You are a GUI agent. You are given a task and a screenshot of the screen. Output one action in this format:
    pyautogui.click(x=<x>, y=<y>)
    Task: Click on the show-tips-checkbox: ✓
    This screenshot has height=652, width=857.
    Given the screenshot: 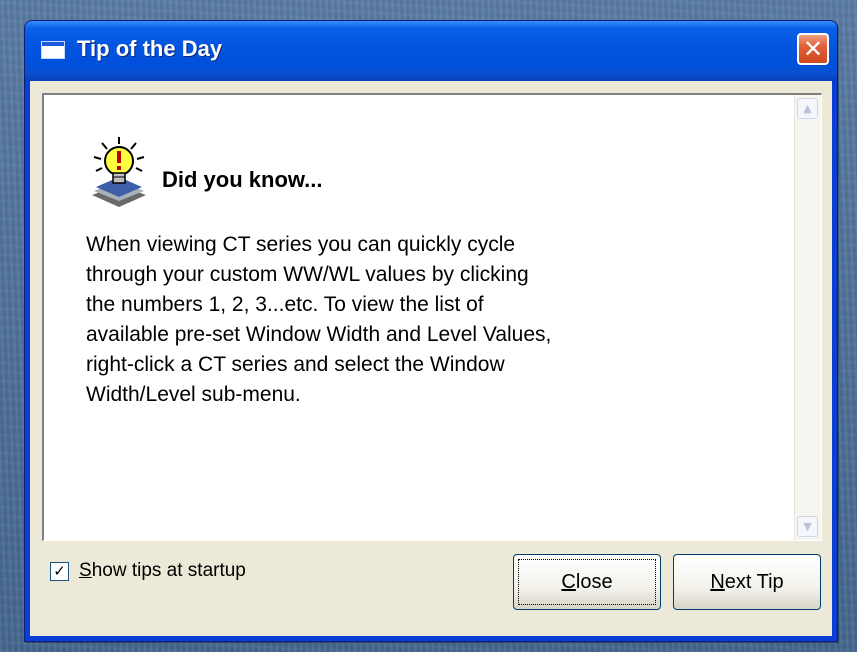 What is the action you would take?
    pyautogui.click(x=59, y=571)
    